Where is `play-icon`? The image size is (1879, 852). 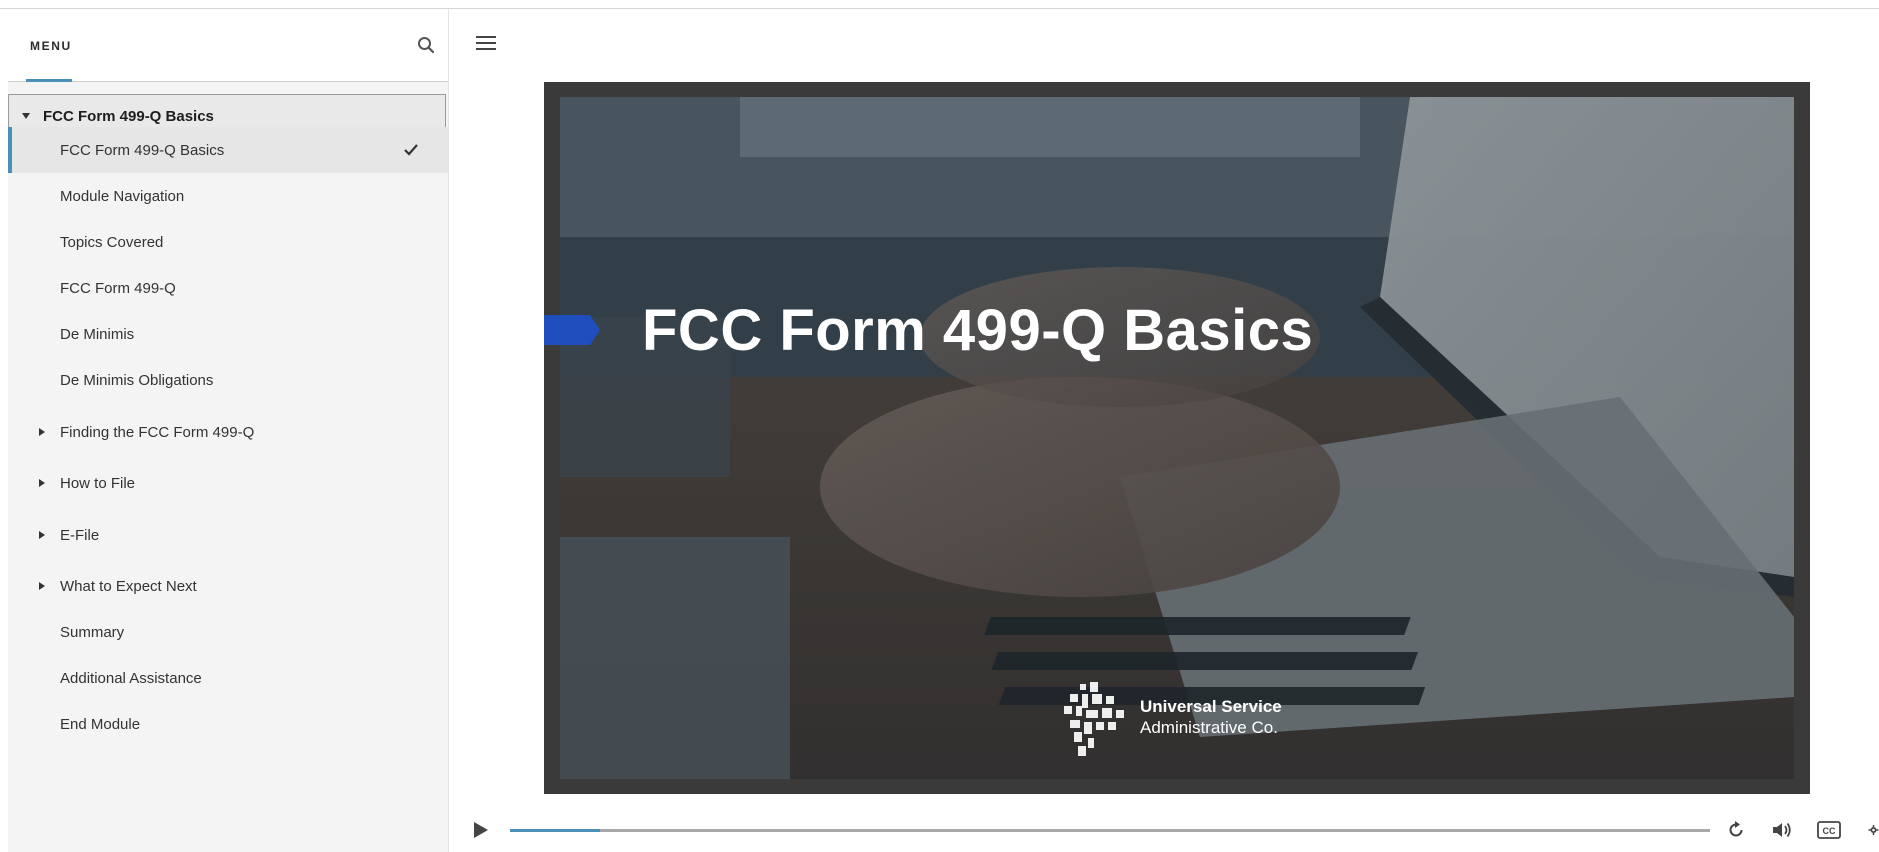 play-icon is located at coordinates (481, 830).